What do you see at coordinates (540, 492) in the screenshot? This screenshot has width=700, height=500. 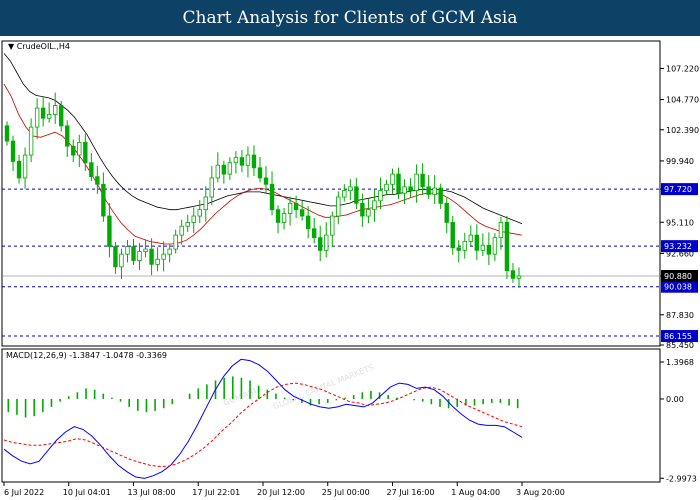 I see `time-tick-label: 3 Aug 20:00` at bounding box center [540, 492].